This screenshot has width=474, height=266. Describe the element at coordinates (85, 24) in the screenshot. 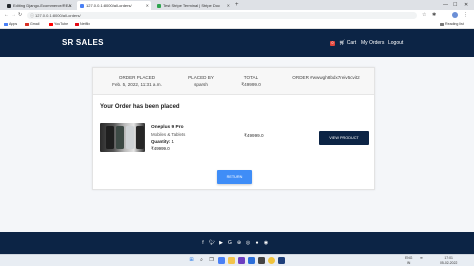

I see `bookmark-label: Netflix` at that location.